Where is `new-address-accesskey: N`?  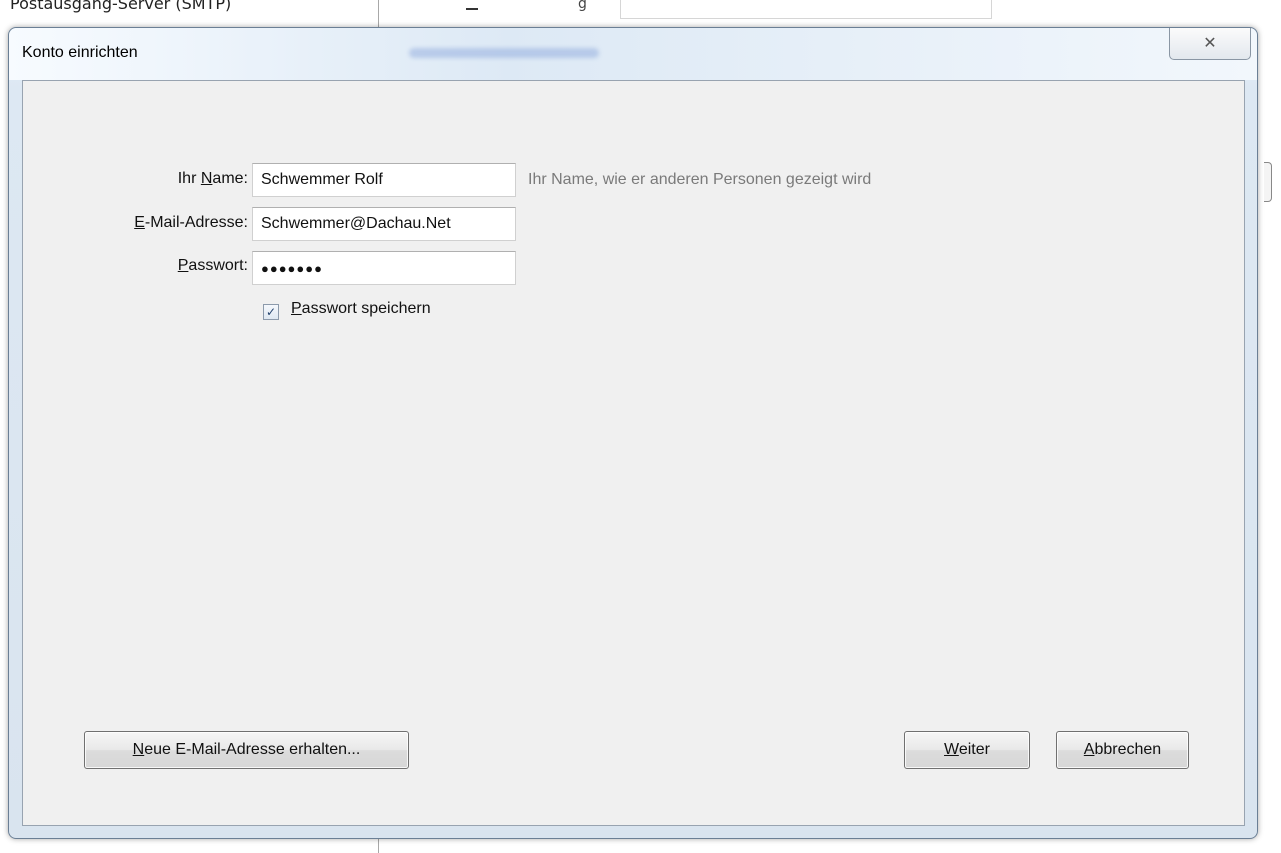 new-address-accesskey: N is located at coordinates (138, 749).